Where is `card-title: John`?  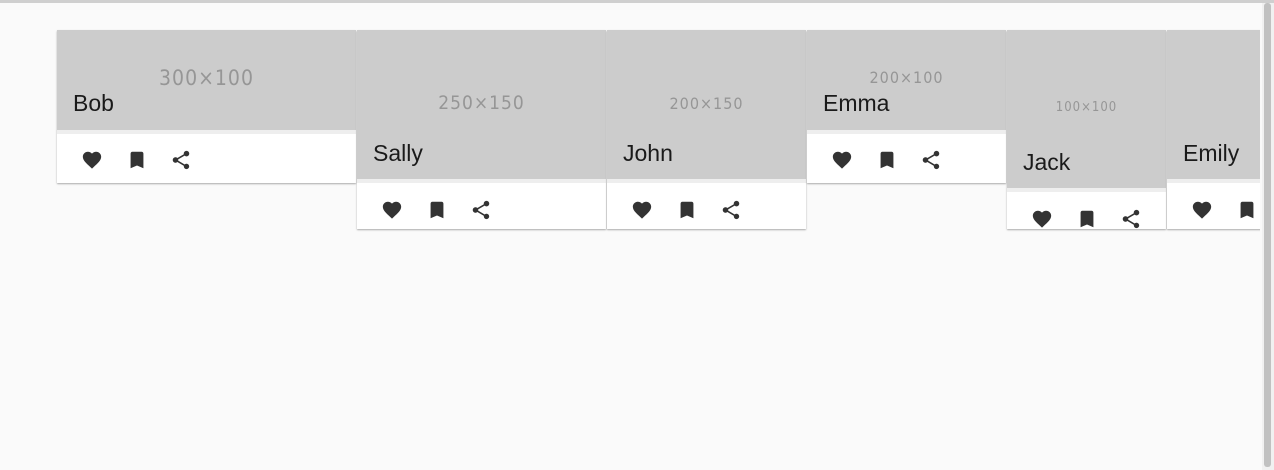
card-title: John is located at coordinates (648, 153).